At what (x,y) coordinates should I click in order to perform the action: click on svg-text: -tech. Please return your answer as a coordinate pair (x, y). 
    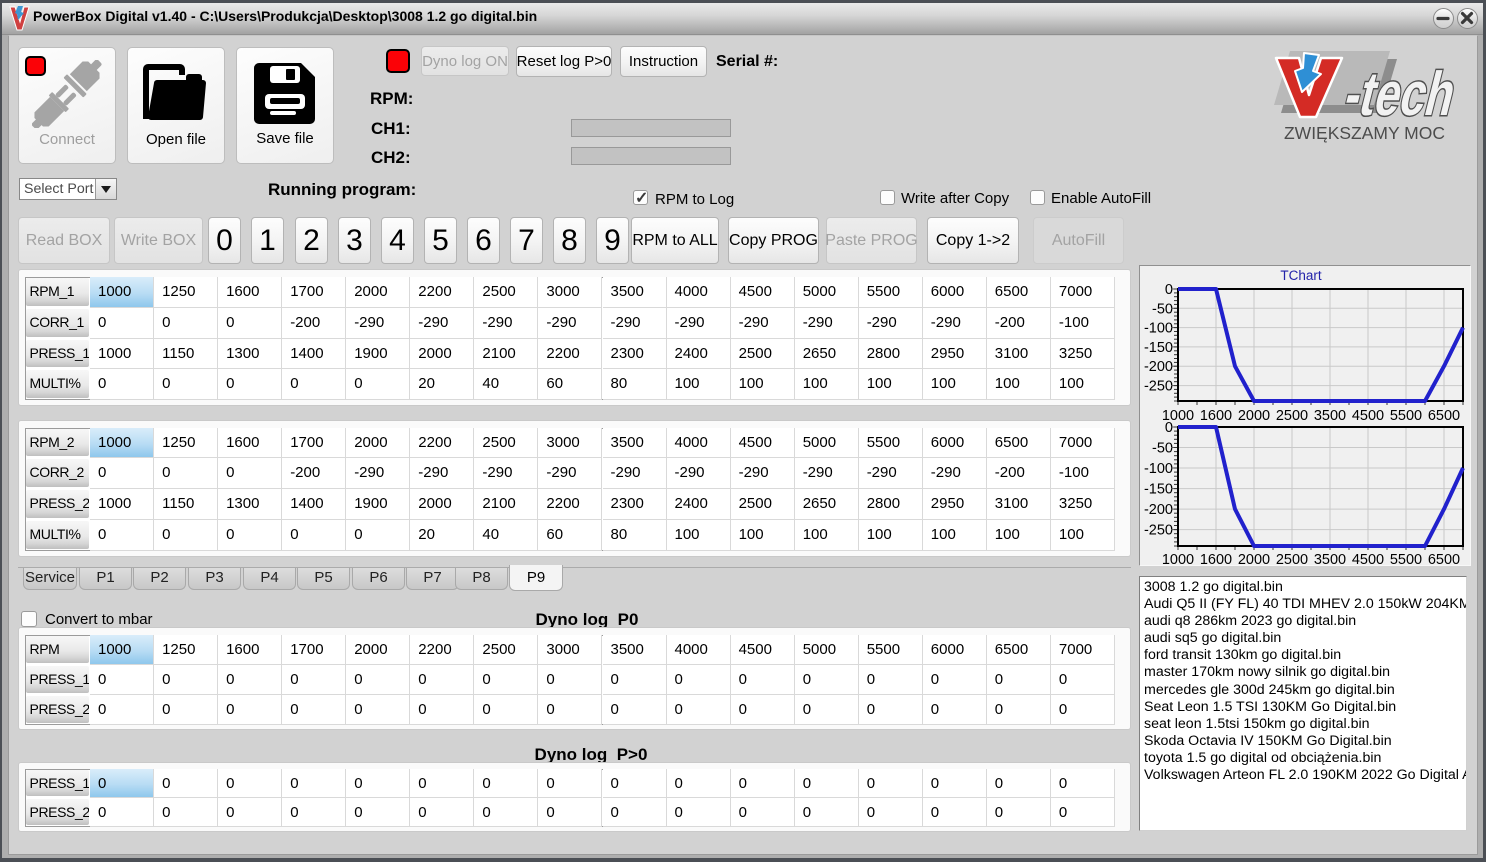
    Looking at the image, I should click on (1400, 94).